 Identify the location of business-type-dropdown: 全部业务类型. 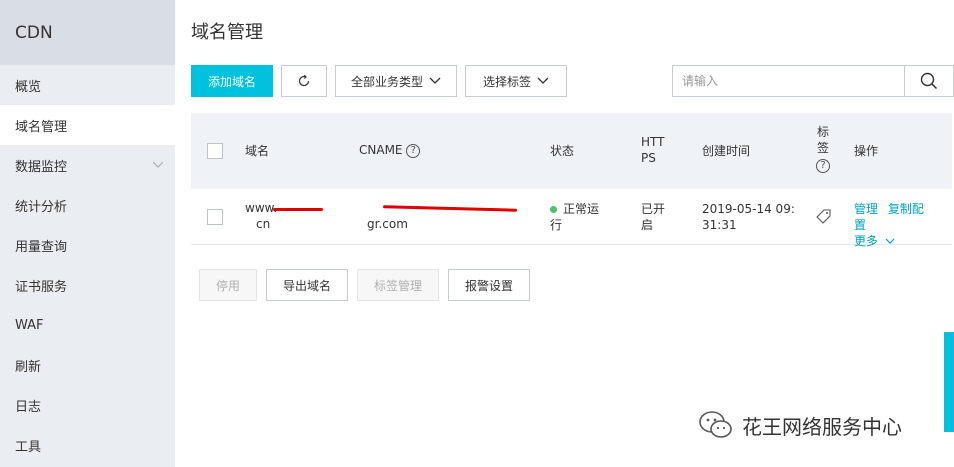
(396, 81).